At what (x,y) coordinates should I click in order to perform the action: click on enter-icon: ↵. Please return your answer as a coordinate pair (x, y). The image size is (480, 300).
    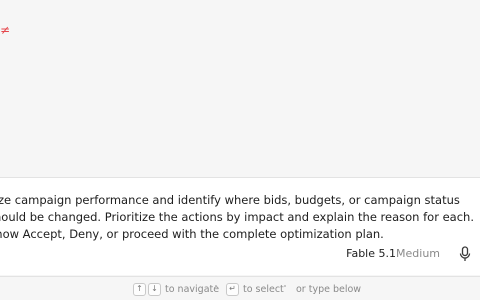
    Looking at the image, I should click on (232, 289).